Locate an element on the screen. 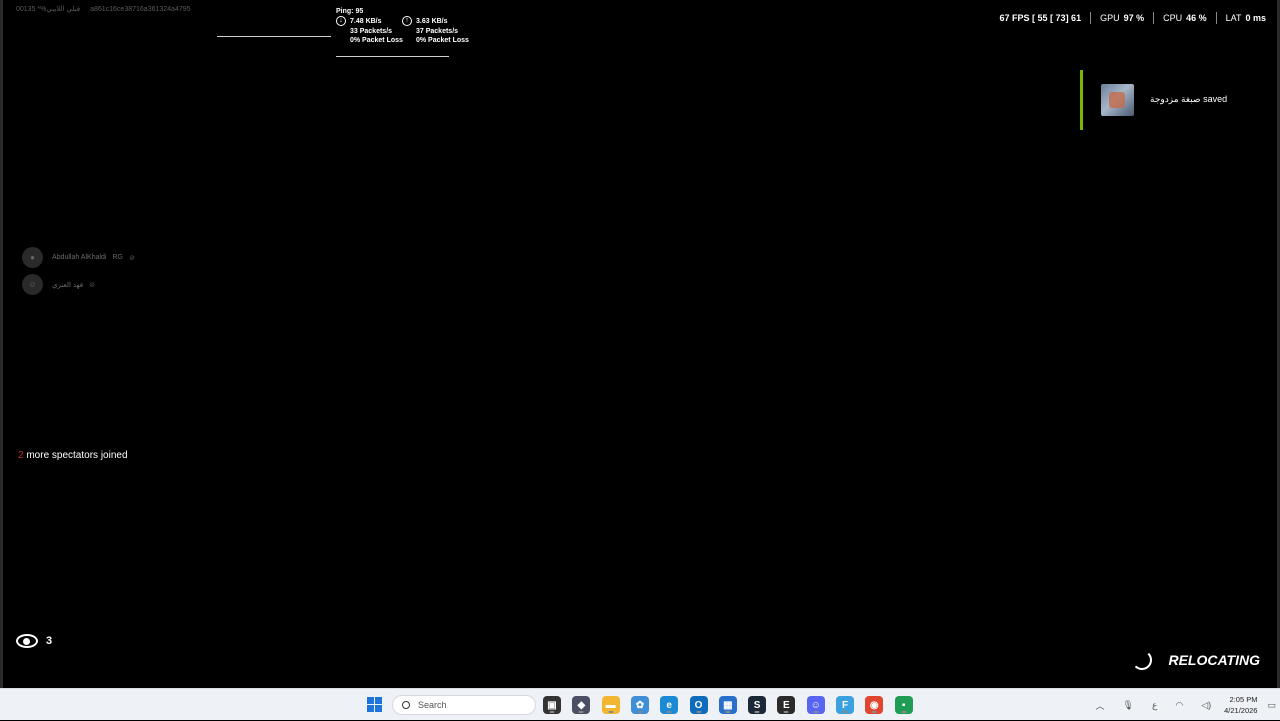 The width and height of the screenshot is (1280, 721). voice-user-1: ● Abdullah AlKhaldi RG ⊘ is located at coordinates (78, 257).